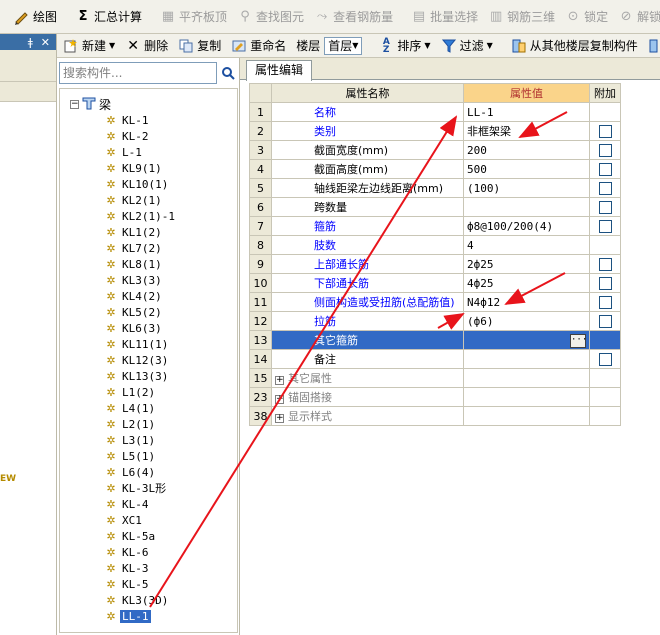 This screenshot has width=660, height=635. Describe the element at coordinates (74, 104) in the screenshot. I see `collapse-icon: −` at that location.